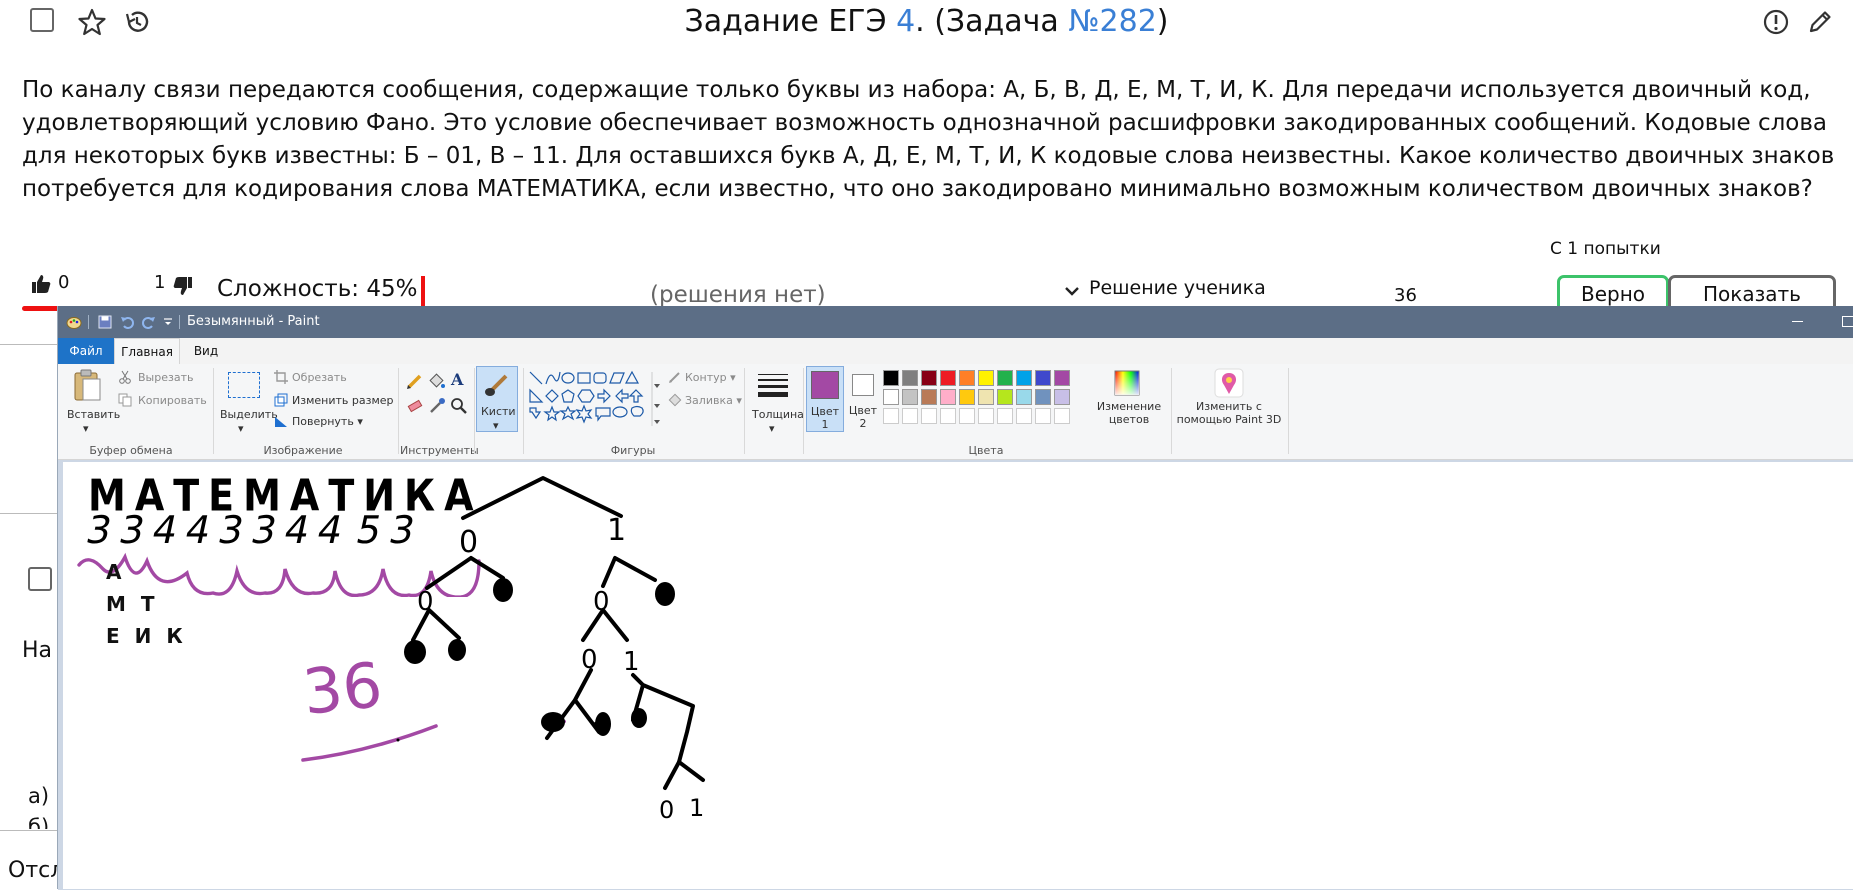 The width and height of the screenshot is (1853, 890). What do you see at coordinates (437, 381) in the screenshot?
I see `fill-icon` at bounding box center [437, 381].